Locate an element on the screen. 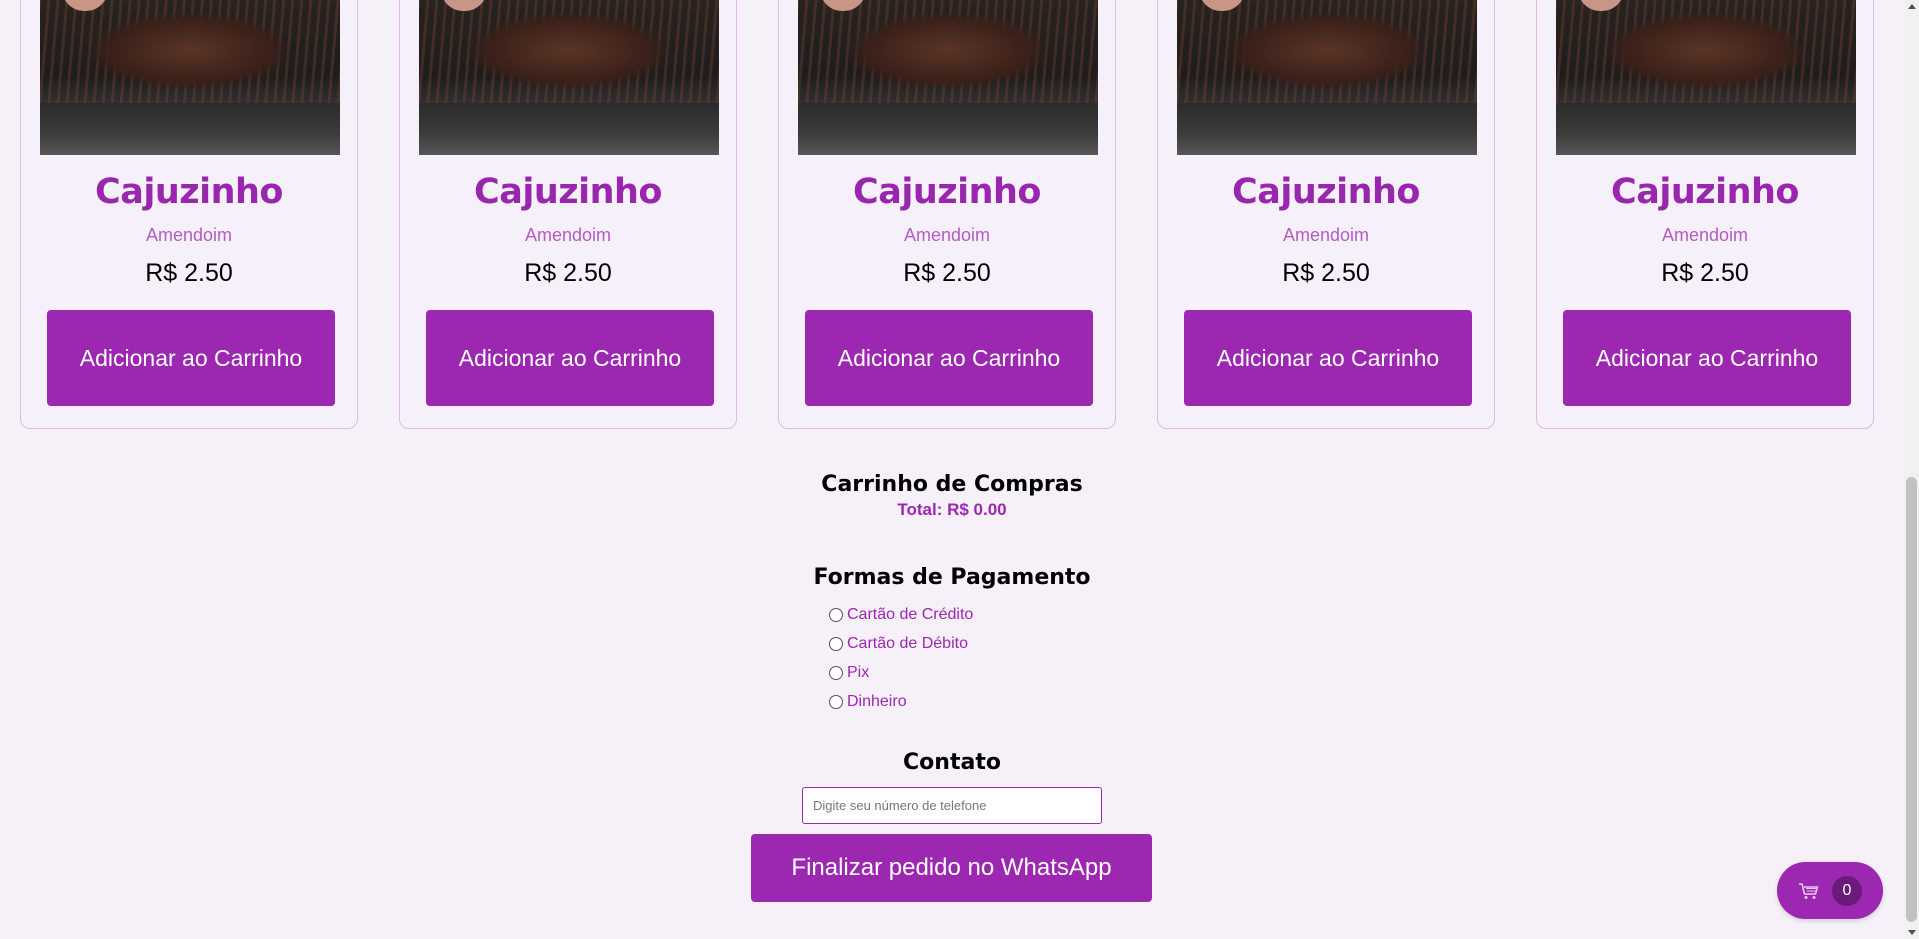 This screenshot has height=939, width=1919. payment-option-label: Pix is located at coordinates (858, 672).